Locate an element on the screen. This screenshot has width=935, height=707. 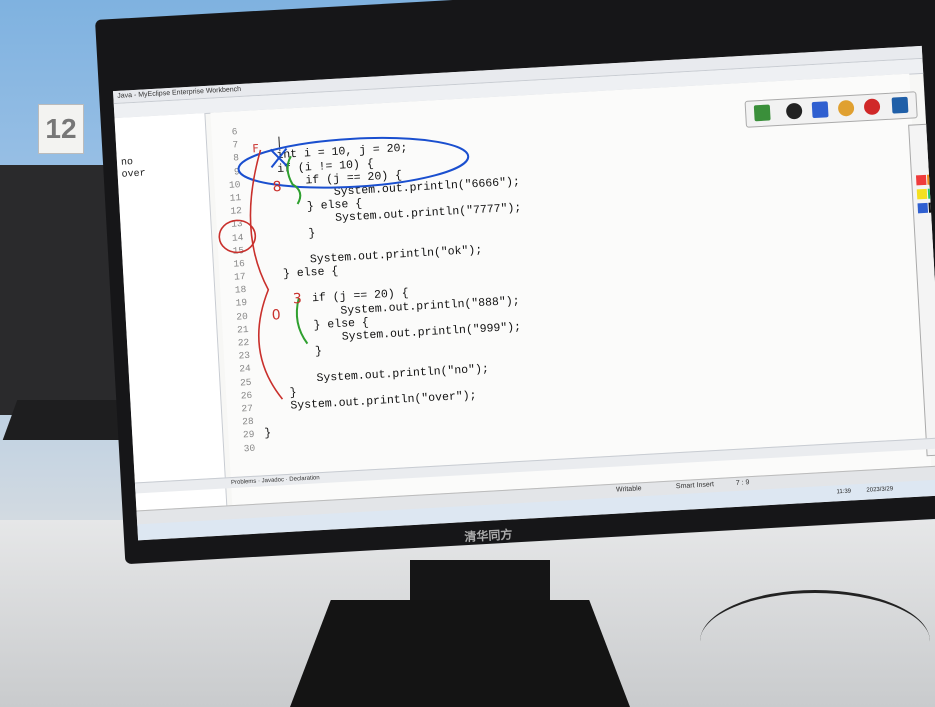
pen-annotations: F 8 3 0 is located at coordinates (344, 268).